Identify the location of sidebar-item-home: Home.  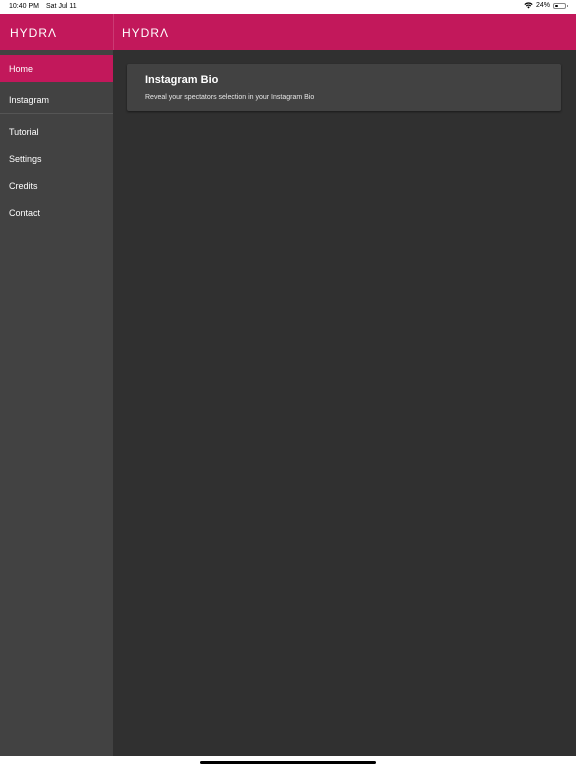
(56, 68).